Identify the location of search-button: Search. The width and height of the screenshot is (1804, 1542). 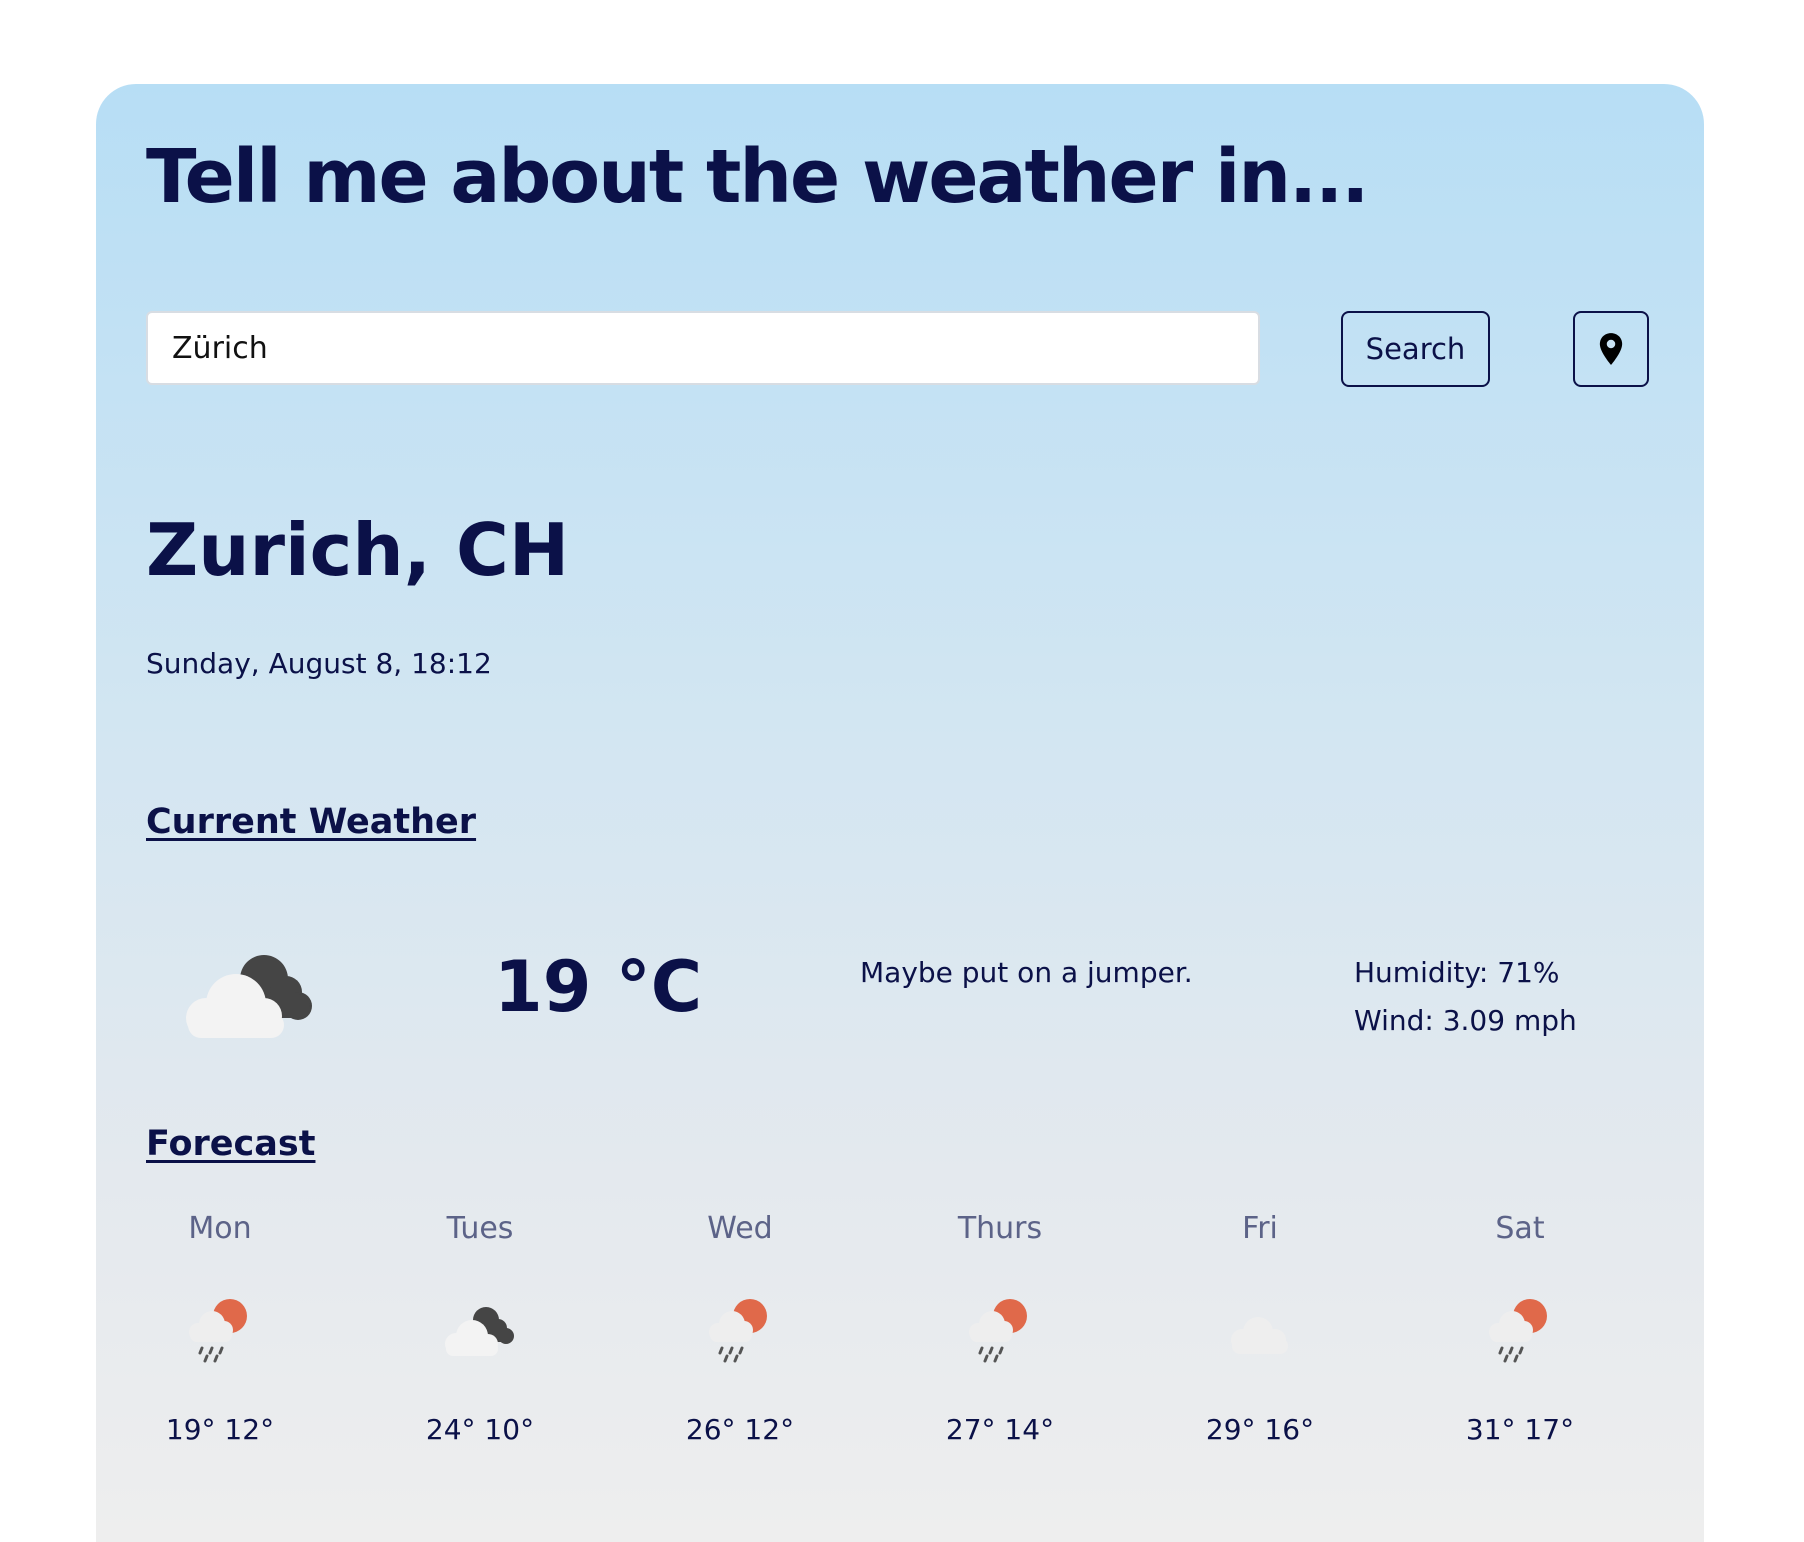
(1415, 349).